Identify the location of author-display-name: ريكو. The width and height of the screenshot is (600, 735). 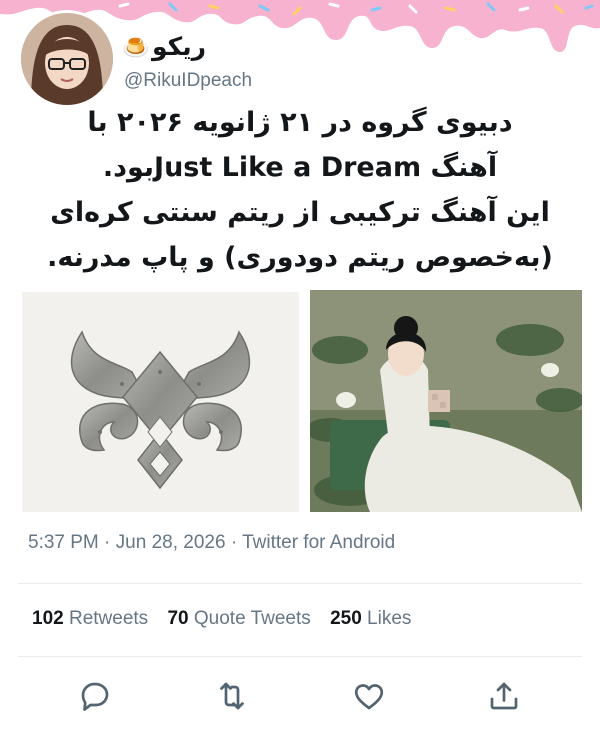
(179, 46).